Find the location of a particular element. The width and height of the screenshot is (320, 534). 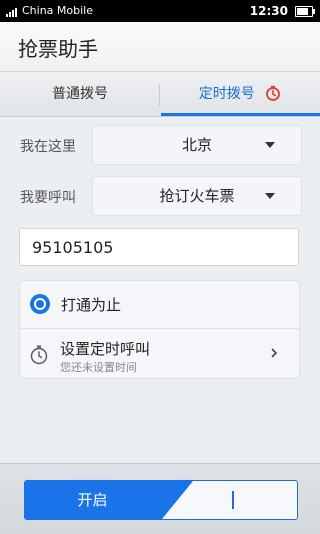

stopwatch-icon is located at coordinates (39, 355).